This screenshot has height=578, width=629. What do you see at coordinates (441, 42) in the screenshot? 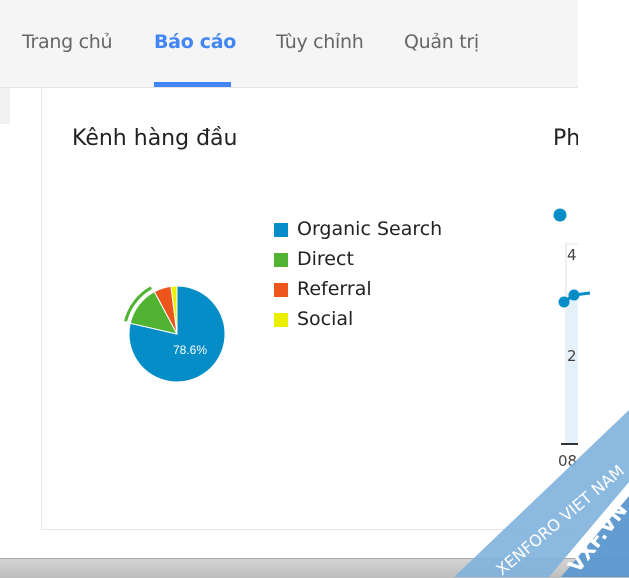
I see `tab-admin: Quản trị` at bounding box center [441, 42].